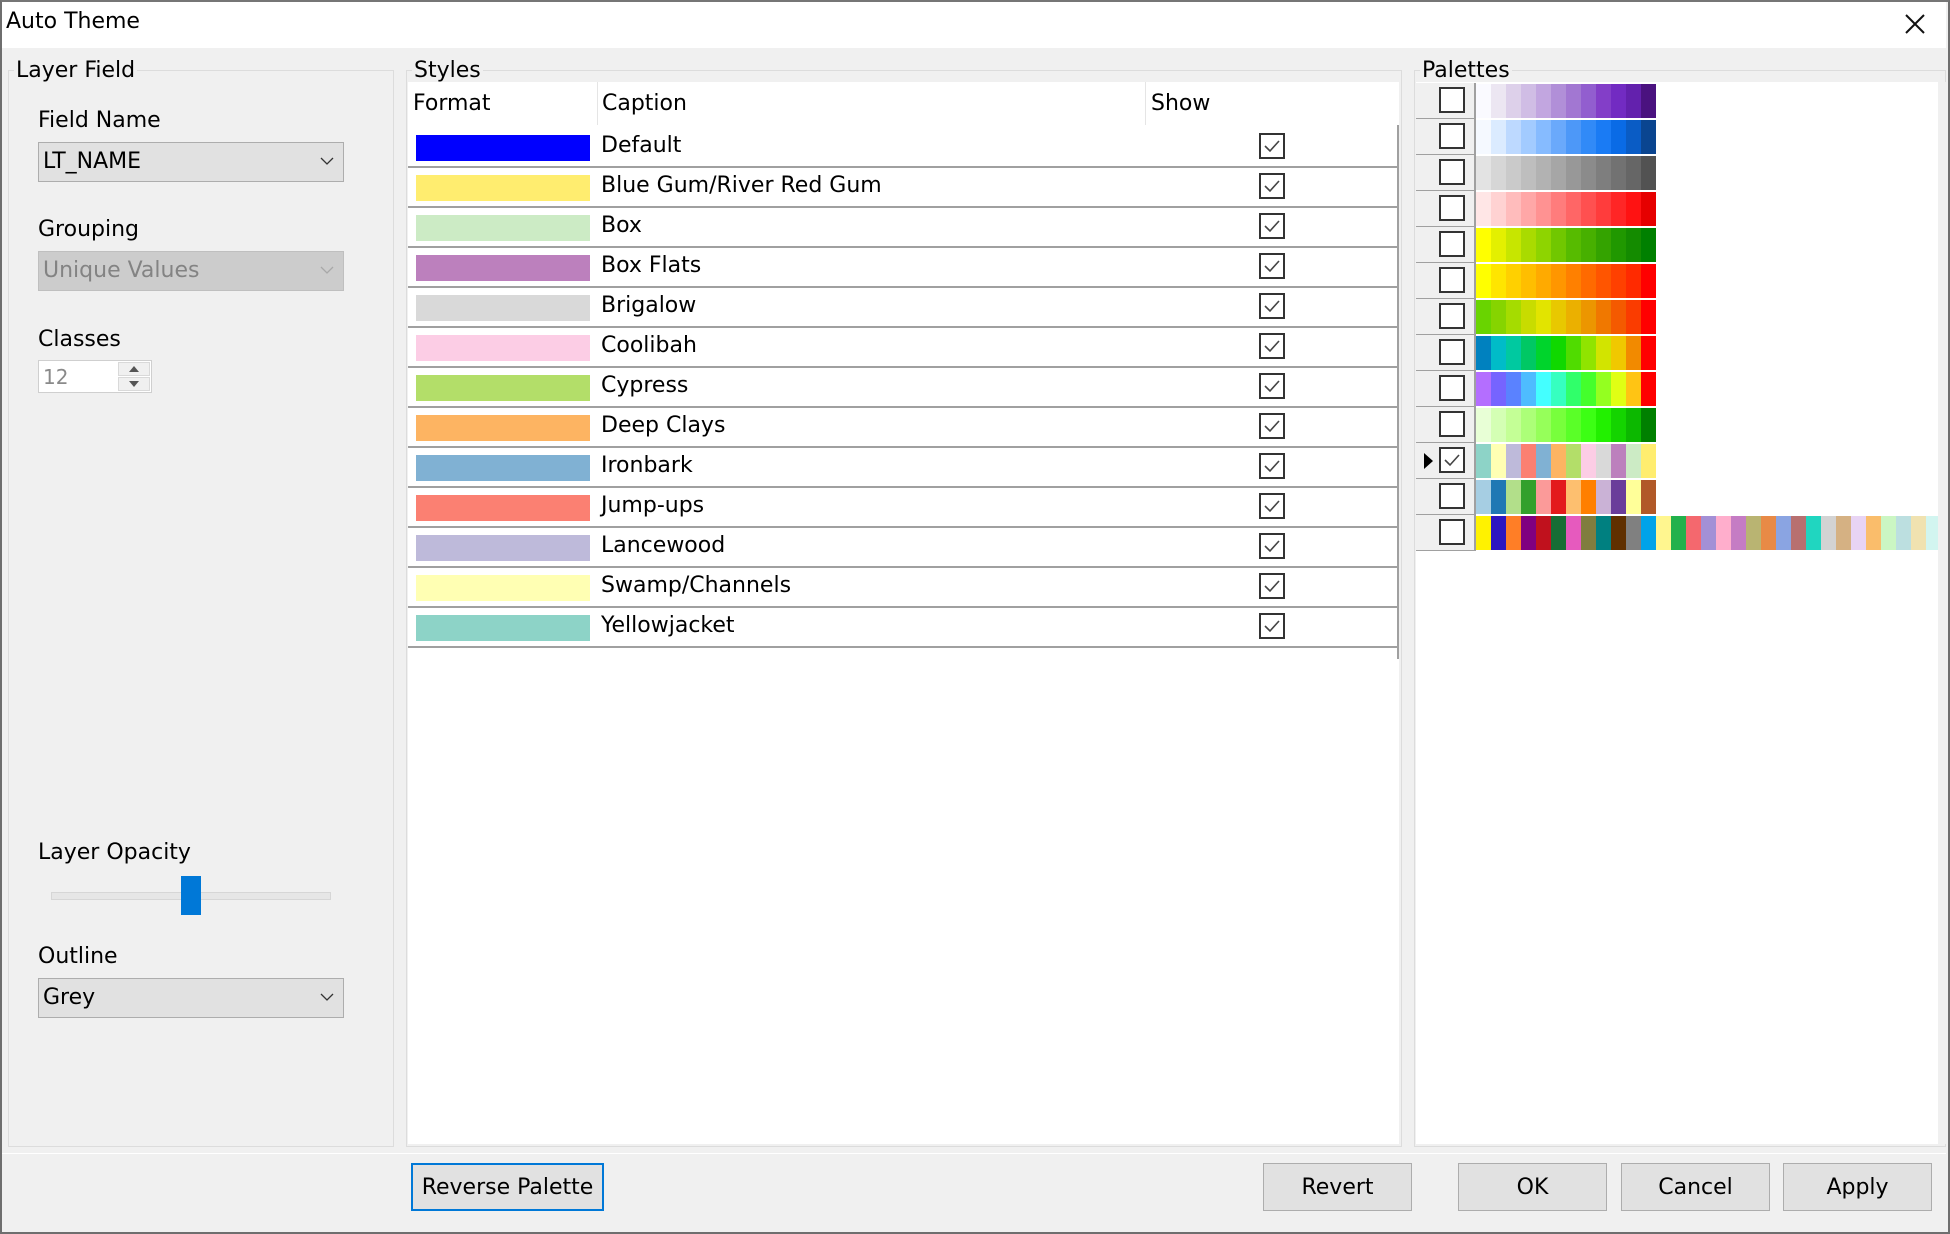  Describe the element at coordinates (621, 226) in the screenshot. I see `style-caption: Box` at that location.